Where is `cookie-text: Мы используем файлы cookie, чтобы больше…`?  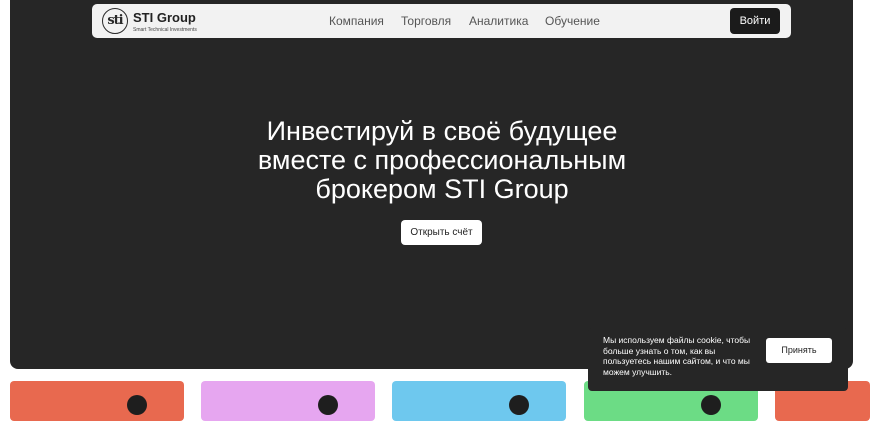
cookie-text: Мы используем файлы cookie, чтобы больше… is located at coordinates (677, 356).